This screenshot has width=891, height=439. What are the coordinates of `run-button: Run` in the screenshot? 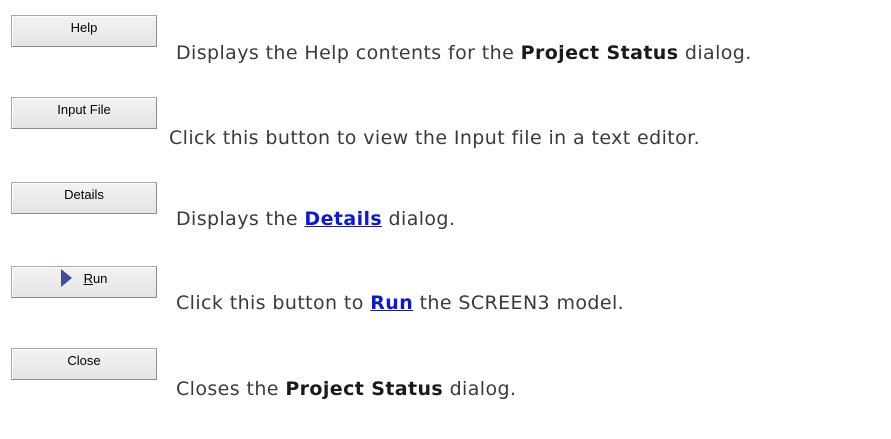 It's located at (84, 282).